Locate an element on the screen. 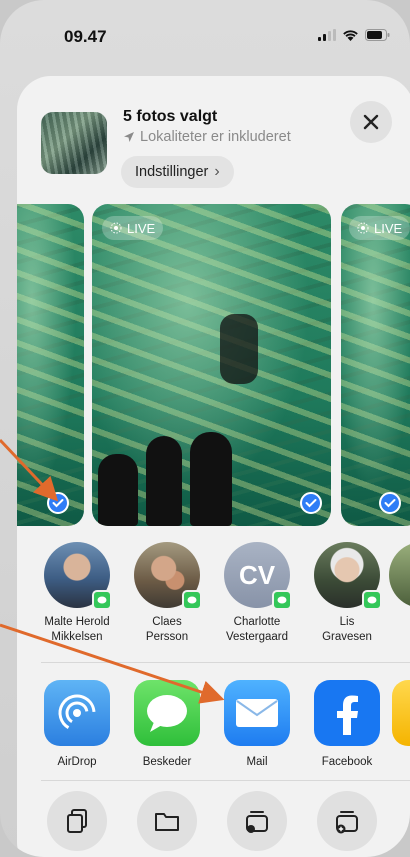  contact-name: Claes Persson is located at coordinates (167, 629).